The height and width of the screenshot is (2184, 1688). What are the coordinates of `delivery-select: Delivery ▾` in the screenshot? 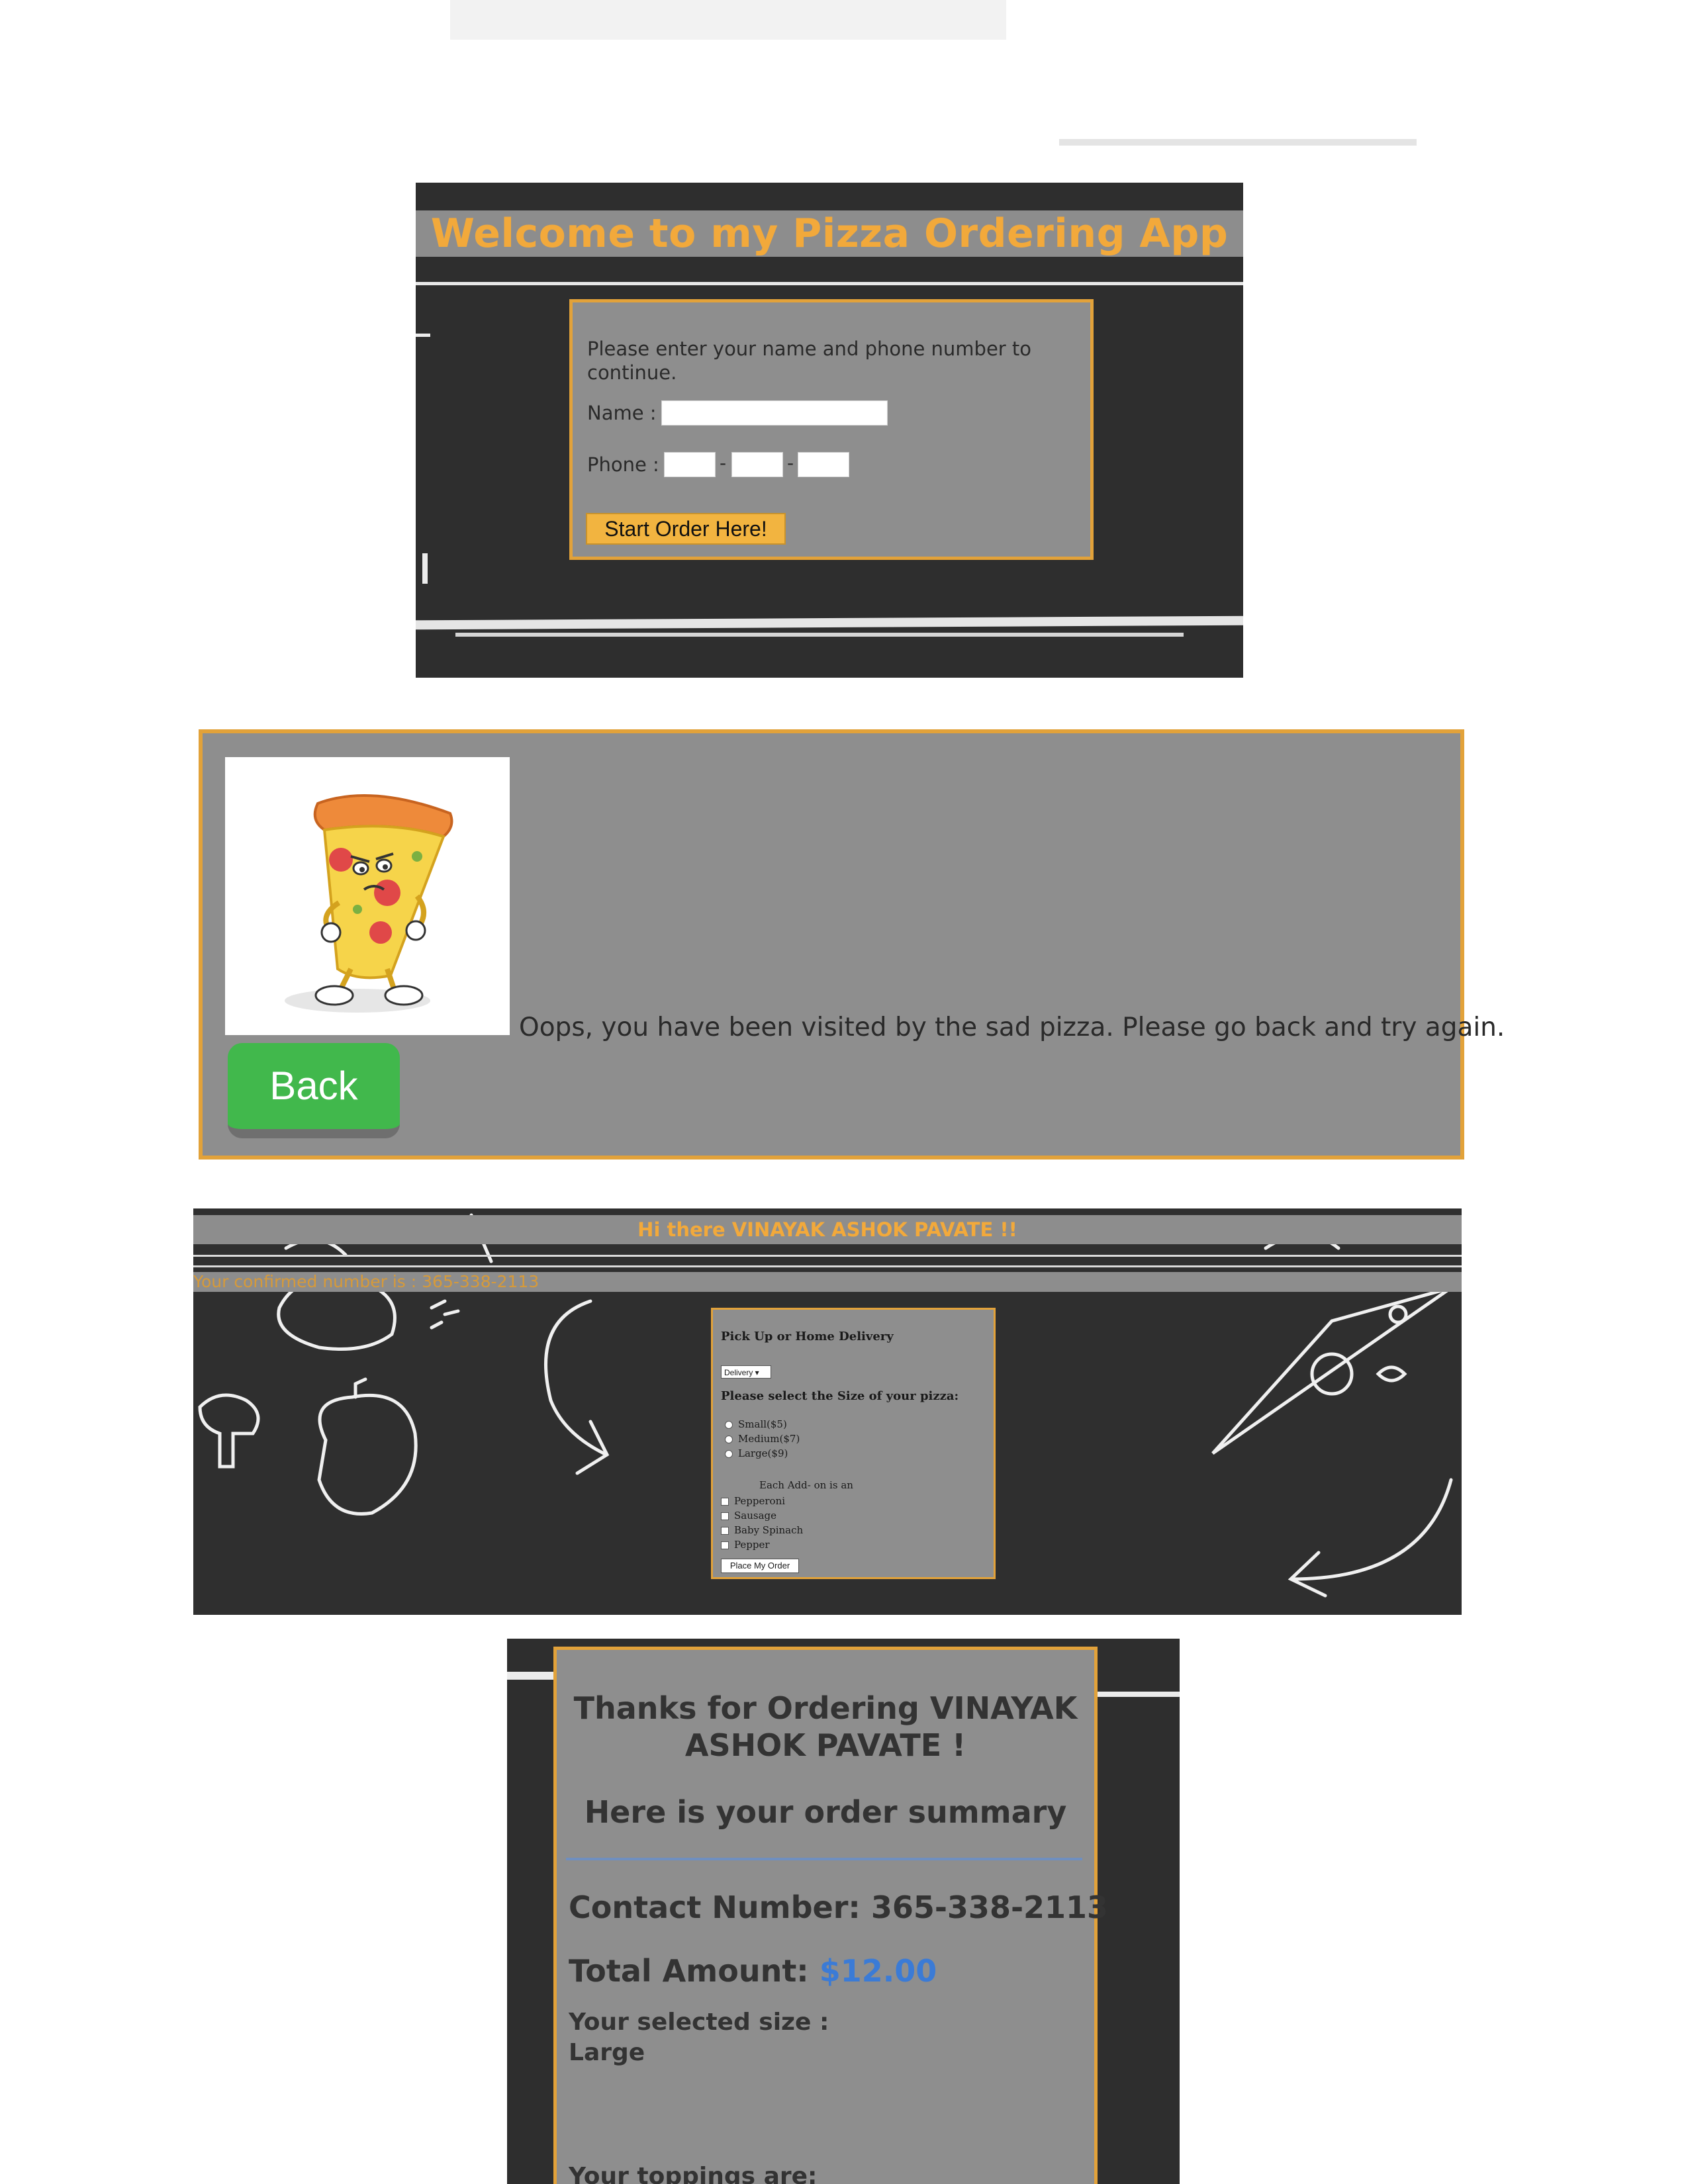 It's located at (746, 1372).